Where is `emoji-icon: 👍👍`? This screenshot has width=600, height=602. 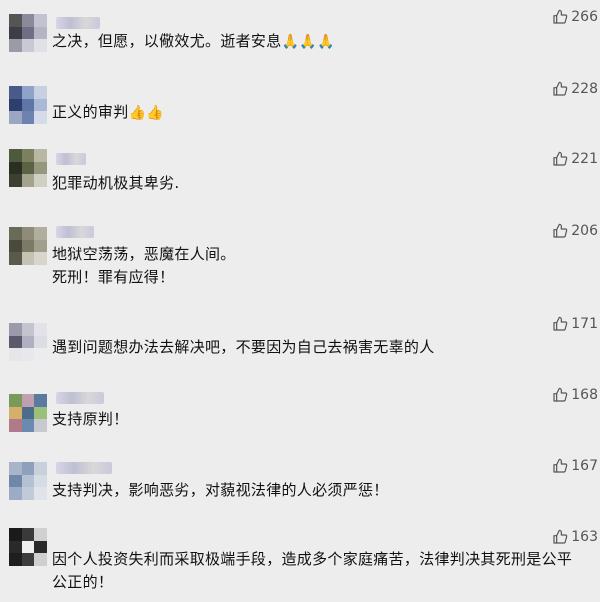 emoji-icon: 👍👍 is located at coordinates (146, 113).